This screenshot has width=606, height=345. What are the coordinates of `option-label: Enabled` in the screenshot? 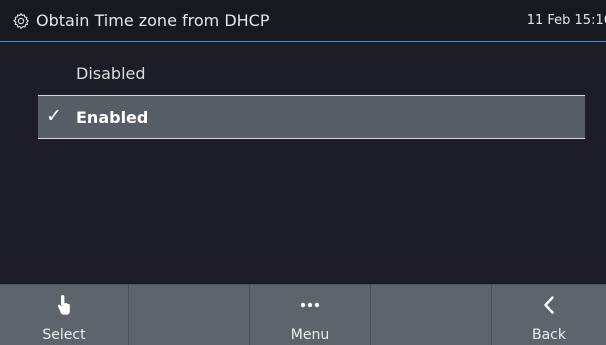 It's located at (112, 117).